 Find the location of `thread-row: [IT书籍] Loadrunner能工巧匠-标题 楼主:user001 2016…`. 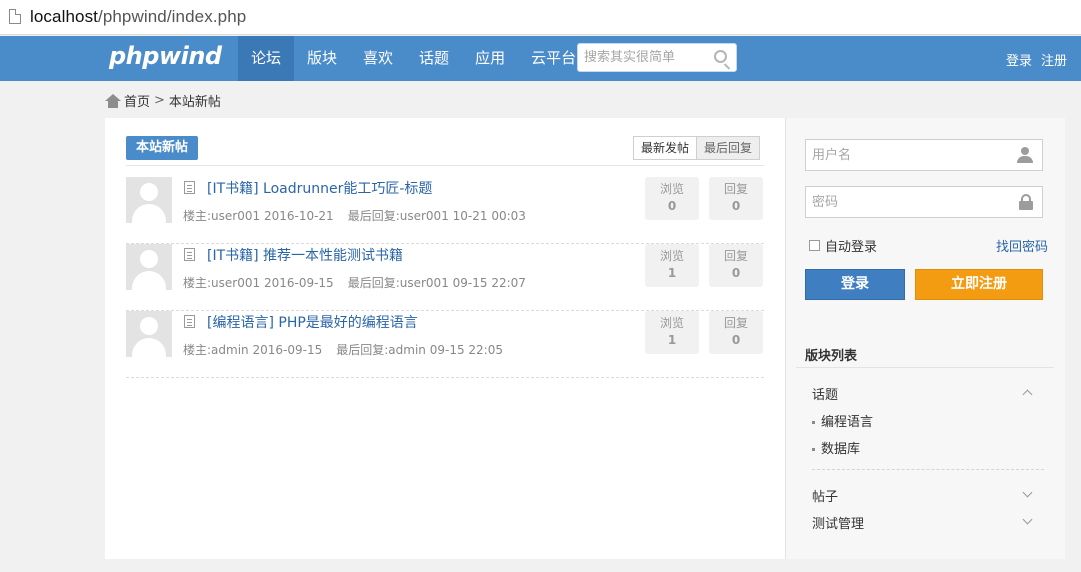

thread-row: [IT书籍] Loadrunner能工巧匠-标题 楼主:user001 2016… is located at coordinates (445, 210).